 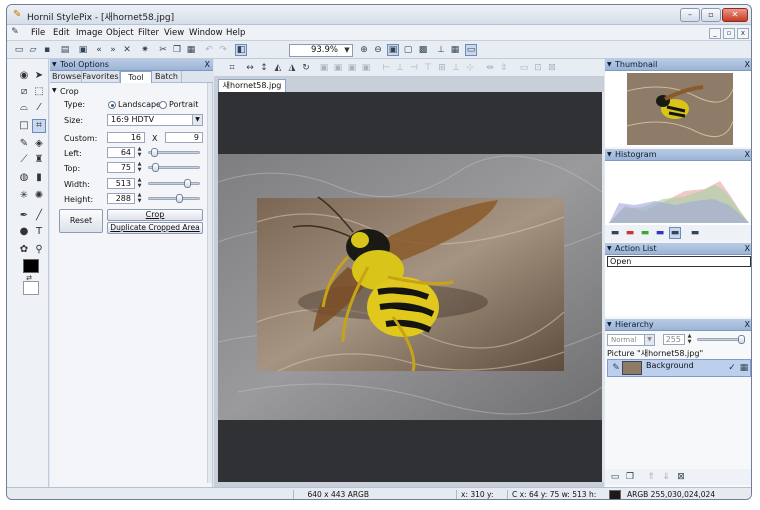 What do you see at coordinates (139, 167) in the screenshot?
I see `top-stepper: ▲ ▼` at bounding box center [139, 167].